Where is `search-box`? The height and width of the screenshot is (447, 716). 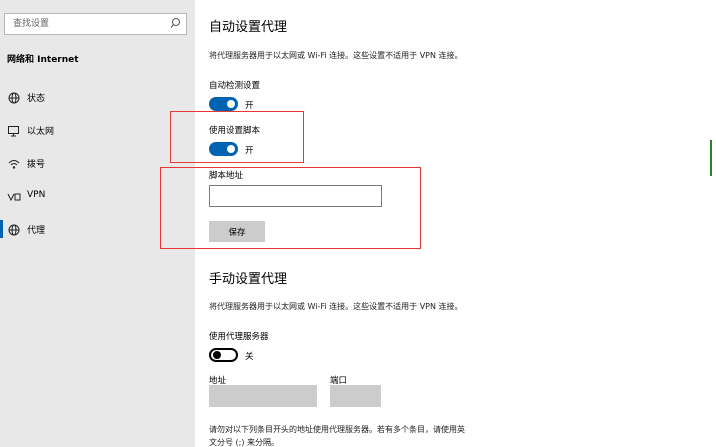
search-box is located at coordinates (95, 24).